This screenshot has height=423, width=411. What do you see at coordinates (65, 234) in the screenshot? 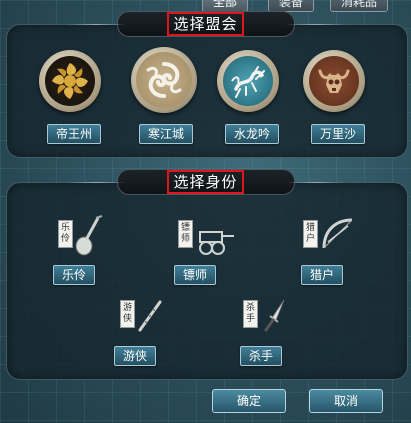
I see `identity-tag-yueling: 乐伶` at bounding box center [65, 234].